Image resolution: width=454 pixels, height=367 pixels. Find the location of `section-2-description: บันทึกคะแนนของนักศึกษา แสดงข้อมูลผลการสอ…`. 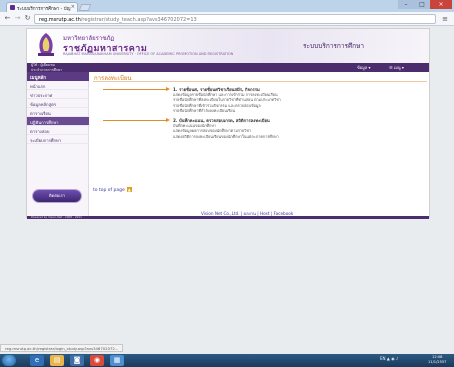

section-2-description: บันทึกคะแนนของนักศึกษา แสดงข้อมูลผลการสอ… is located at coordinates (300, 131).